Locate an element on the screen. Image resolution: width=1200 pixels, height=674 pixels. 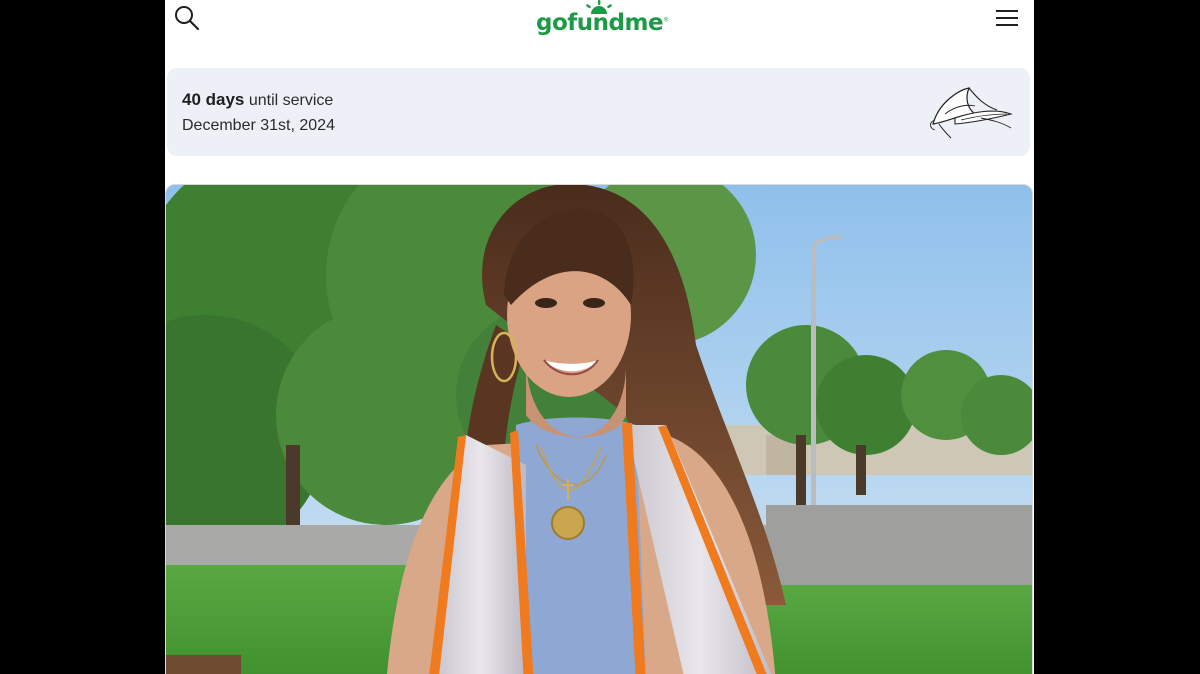
gofundme-logo: gofundme® is located at coordinates (602, 20).